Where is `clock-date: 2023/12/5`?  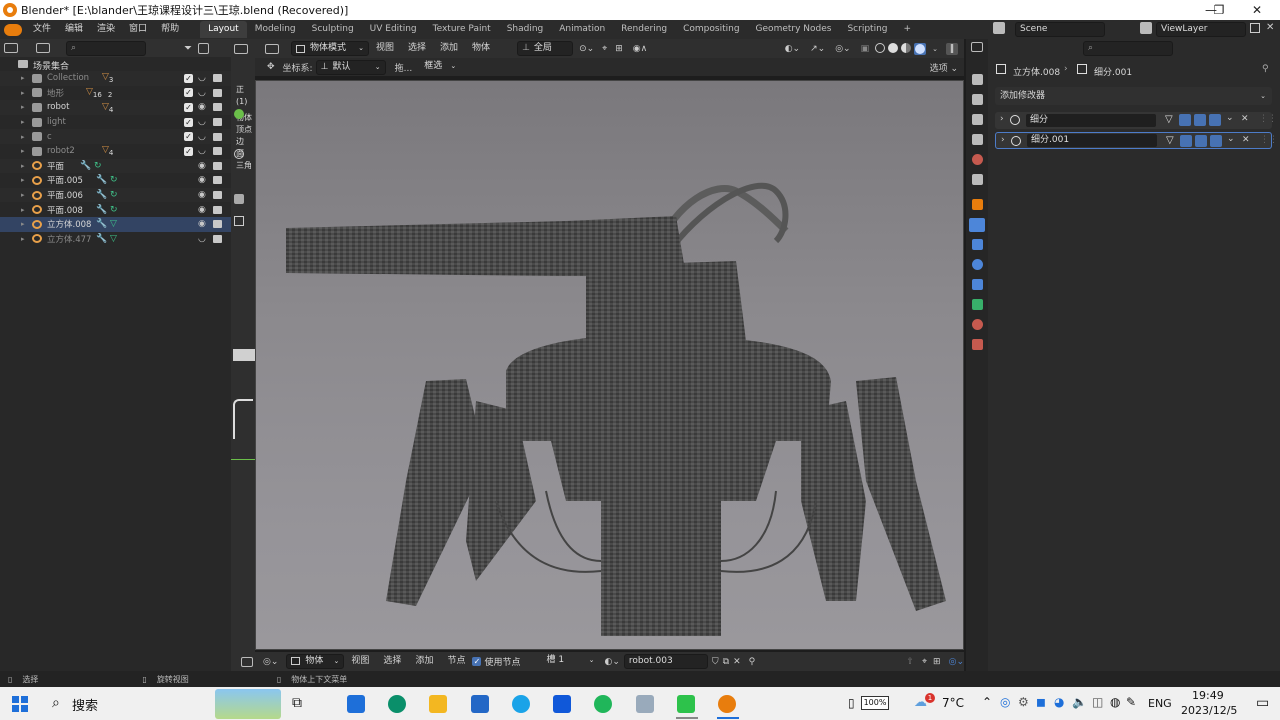 clock-date: 2023/12/5 is located at coordinates (1209, 710).